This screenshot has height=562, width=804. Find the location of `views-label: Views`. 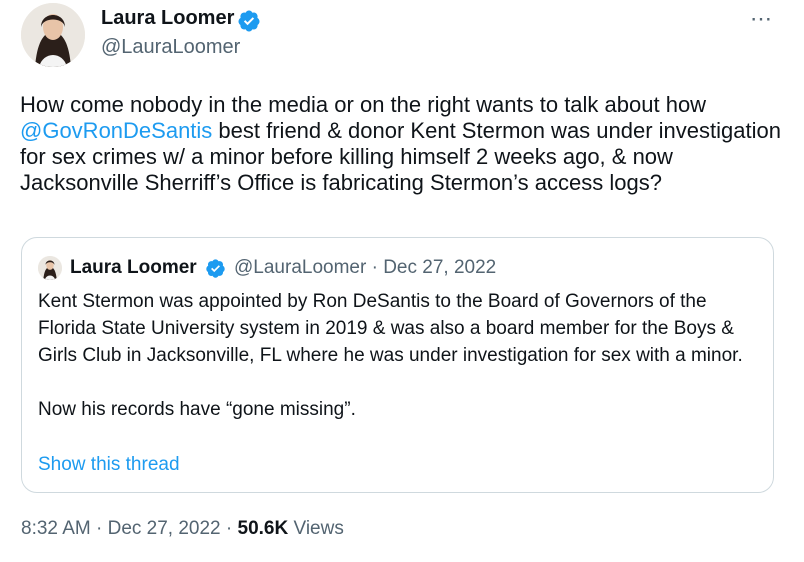

views-label: Views is located at coordinates (316, 528).